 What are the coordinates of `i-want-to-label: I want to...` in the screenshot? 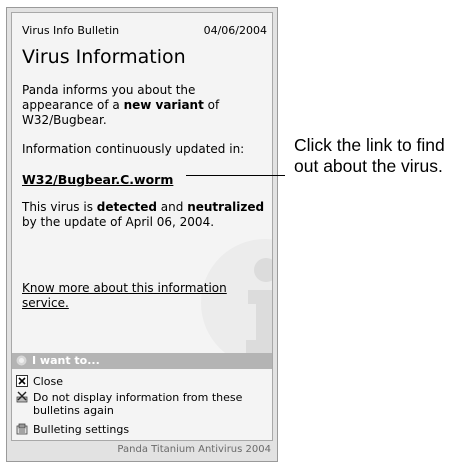 It's located at (66, 360).